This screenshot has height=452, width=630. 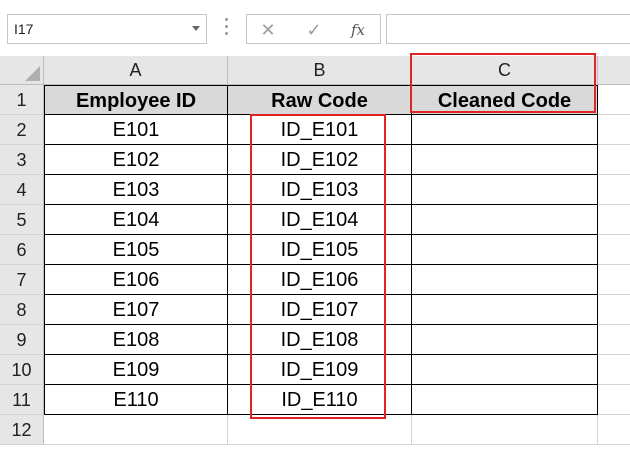 What do you see at coordinates (508, 29) in the screenshot?
I see `formula-input` at bounding box center [508, 29].